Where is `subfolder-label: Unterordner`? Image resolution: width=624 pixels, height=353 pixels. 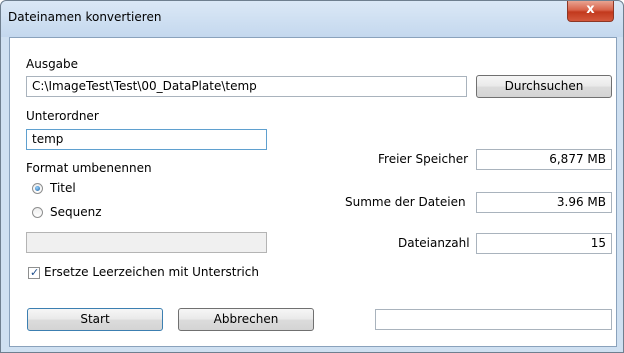
subfolder-label: Unterordner is located at coordinates (62, 116).